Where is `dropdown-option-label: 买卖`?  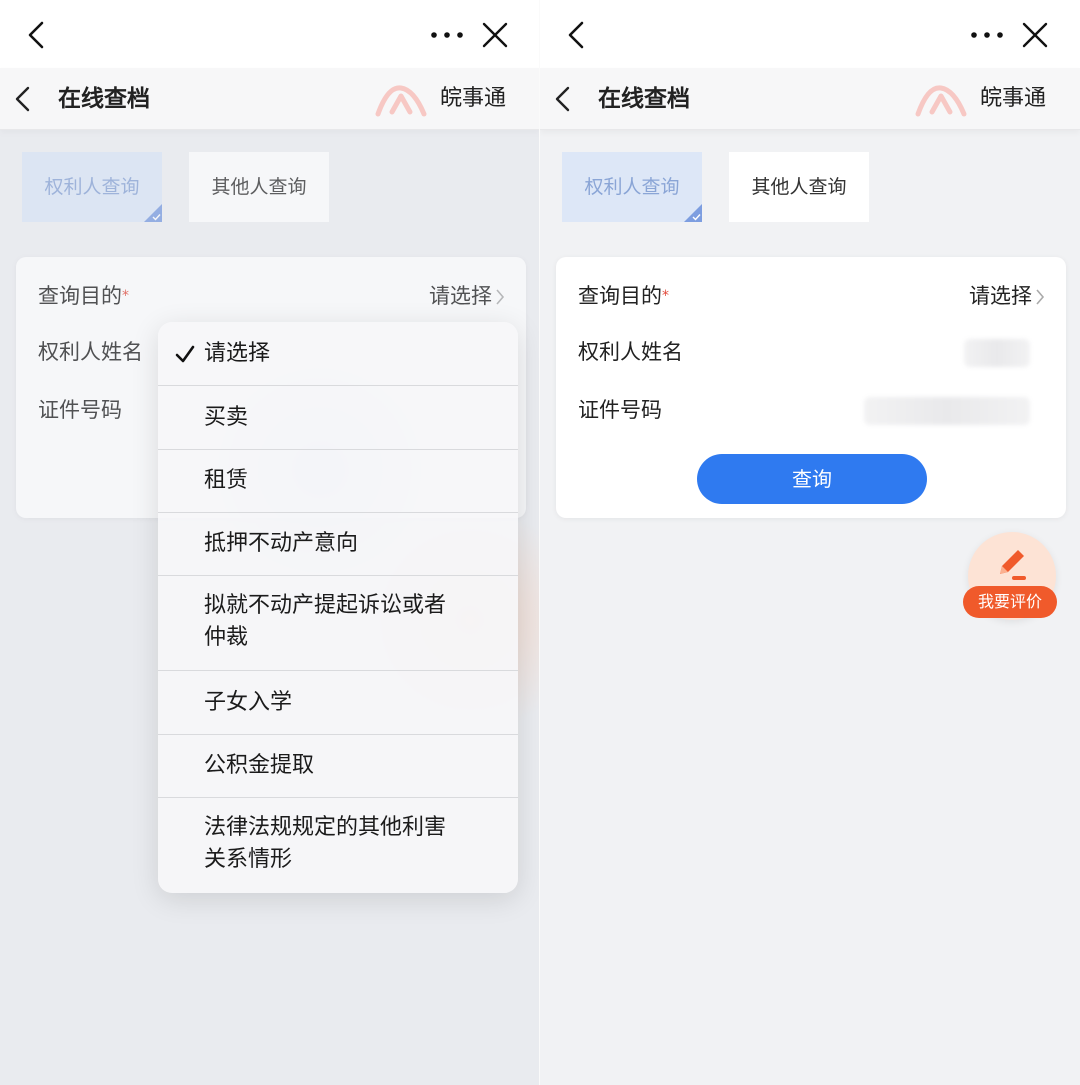 dropdown-option-label: 买卖 is located at coordinates (226, 417).